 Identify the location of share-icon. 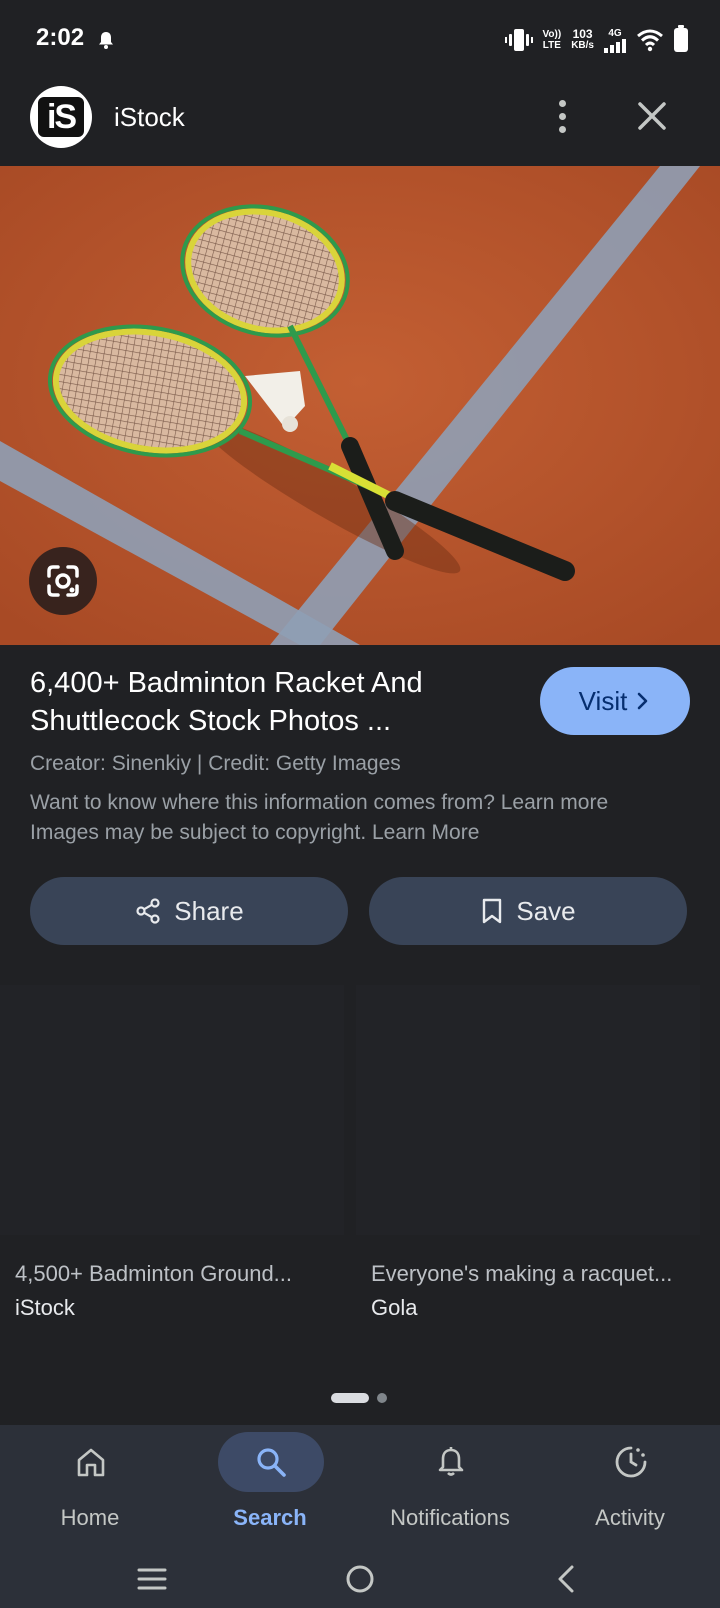
(148, 911).